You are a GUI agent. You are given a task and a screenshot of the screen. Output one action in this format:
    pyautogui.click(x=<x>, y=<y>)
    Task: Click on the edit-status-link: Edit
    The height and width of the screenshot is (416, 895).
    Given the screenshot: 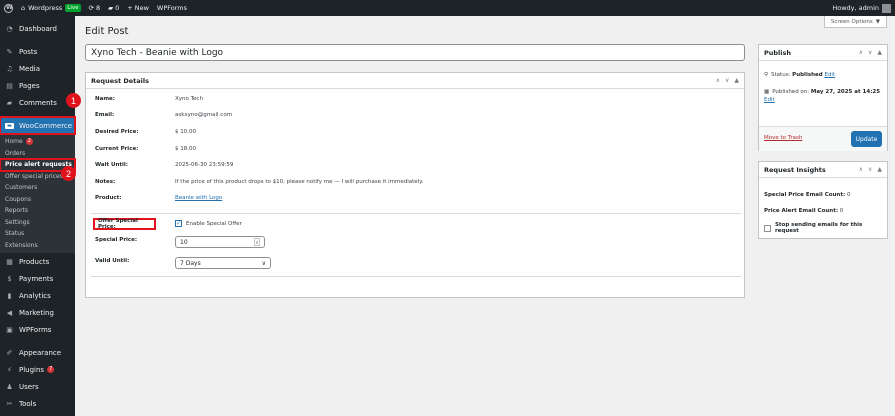 What is the action you would take?
    pyautogui.click(x=829, y=75)
    